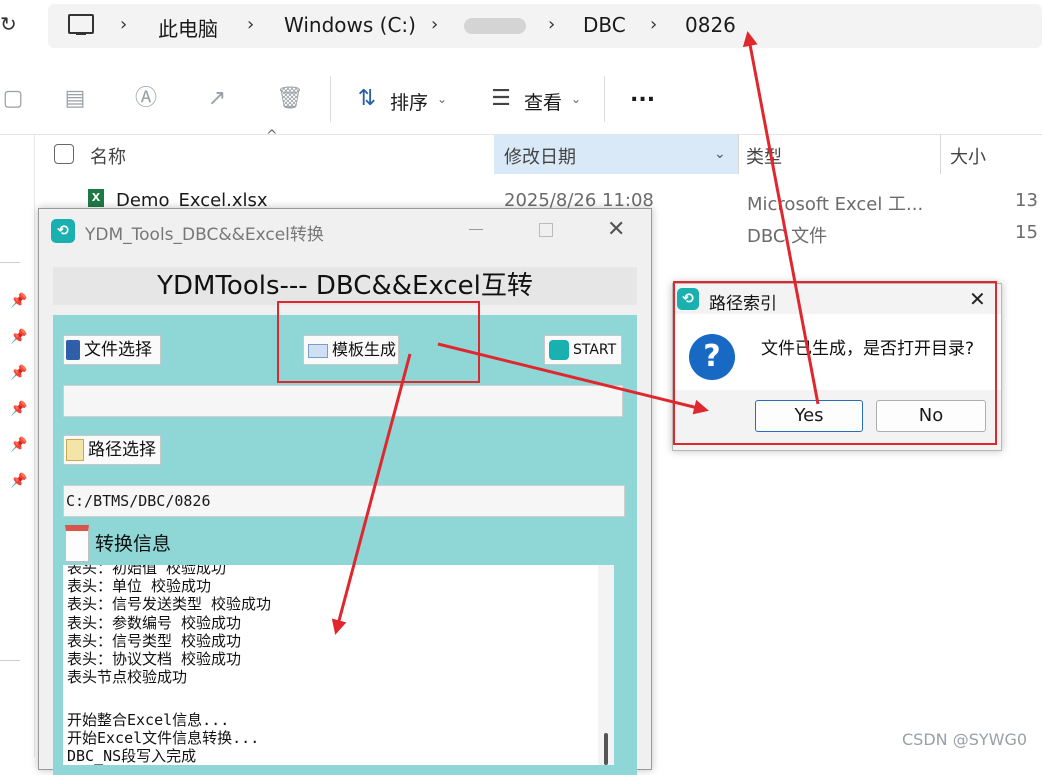  I want to click on annotation-box-dialog, so click(835, 363).